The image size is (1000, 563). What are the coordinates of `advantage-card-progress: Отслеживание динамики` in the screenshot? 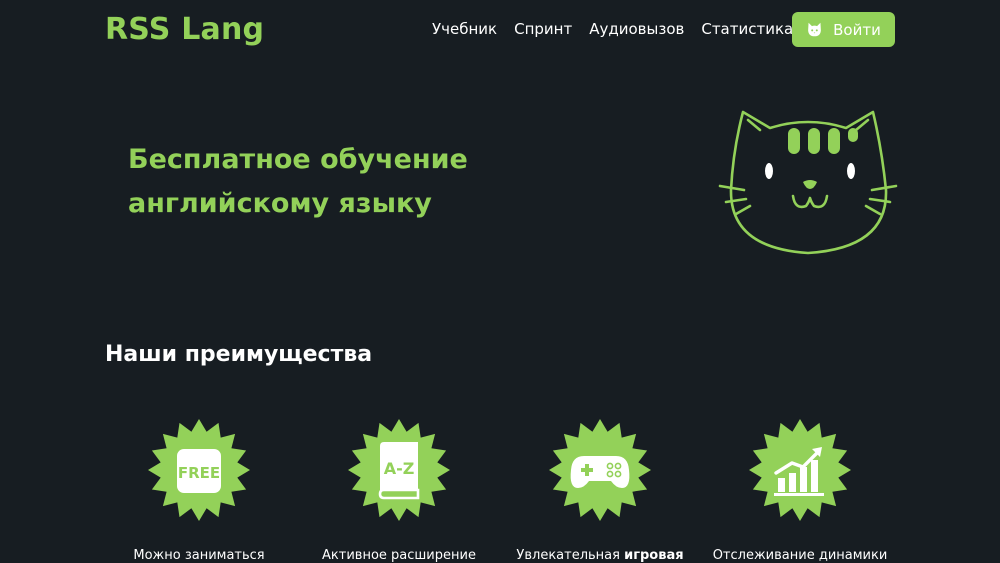 It's located at (800, 490).